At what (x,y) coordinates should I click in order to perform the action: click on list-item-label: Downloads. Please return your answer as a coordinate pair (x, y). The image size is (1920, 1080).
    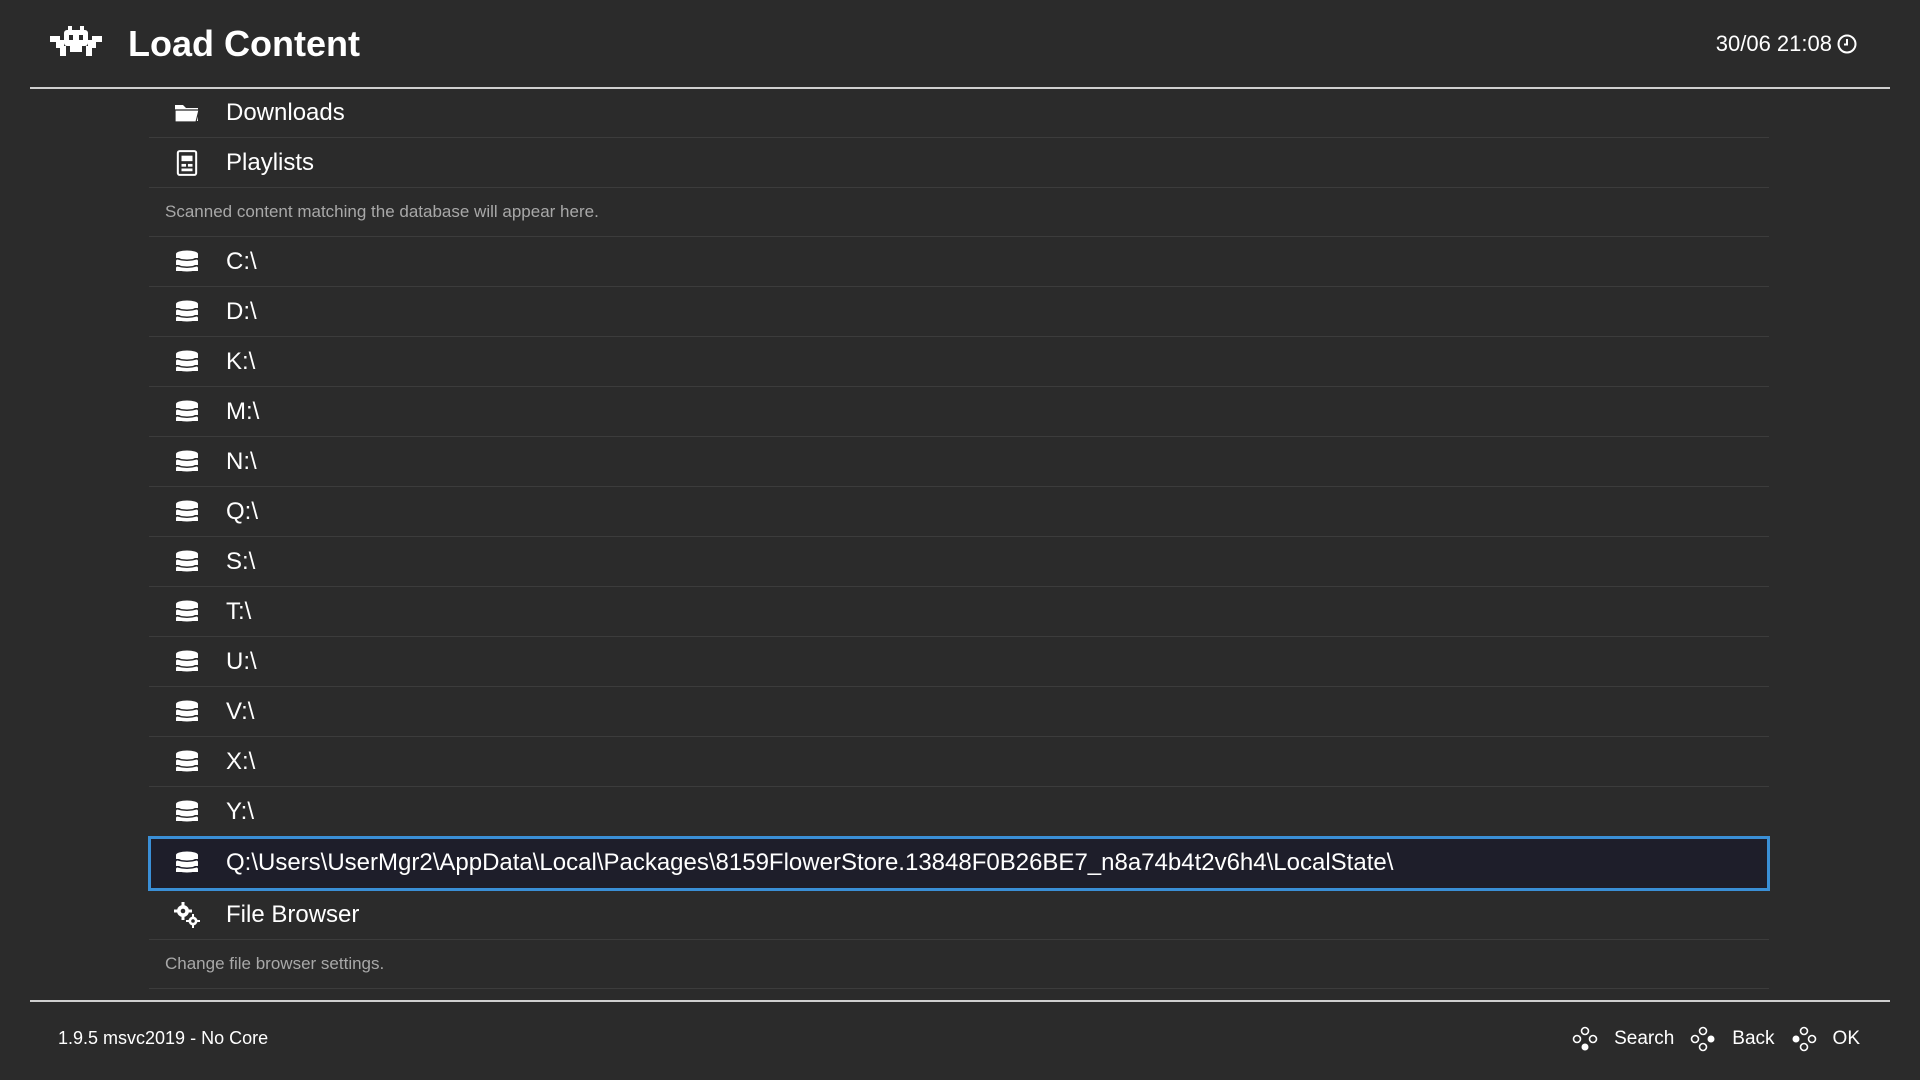
    Looking at the image, I should click on (285, 112).